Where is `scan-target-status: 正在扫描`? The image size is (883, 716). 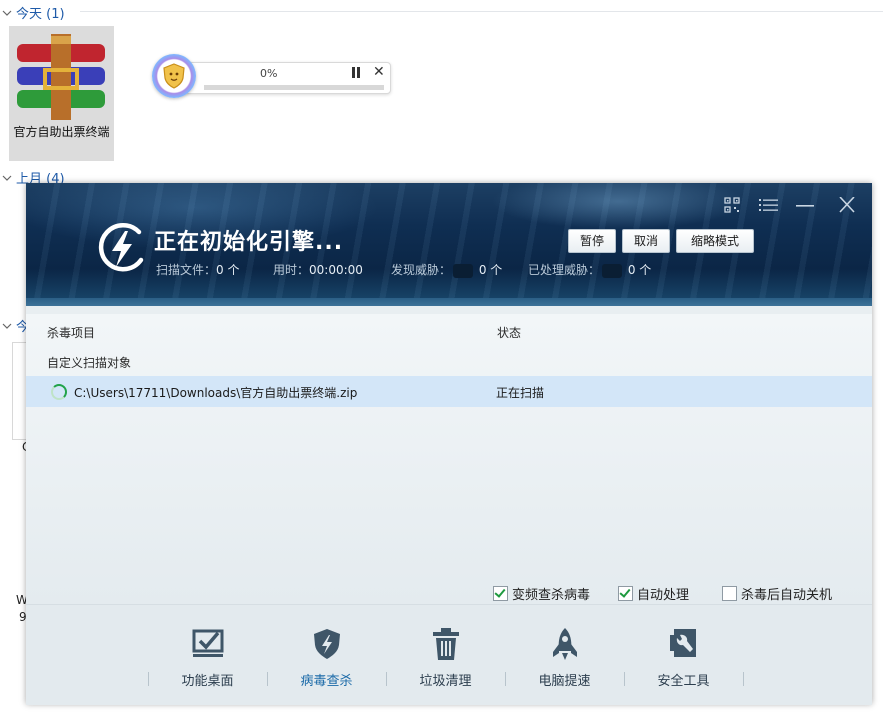 scan-target-status: 正在扫描 is located at coordinates (520, 393).